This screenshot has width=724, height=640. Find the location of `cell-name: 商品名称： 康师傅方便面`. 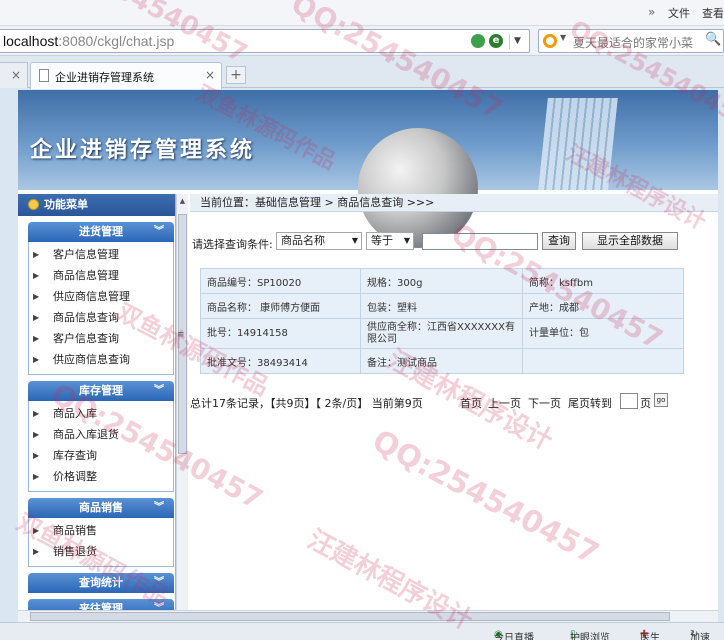

cell-name: 商品名称： 康师傅方便面 is located at coordinates (280, 306).